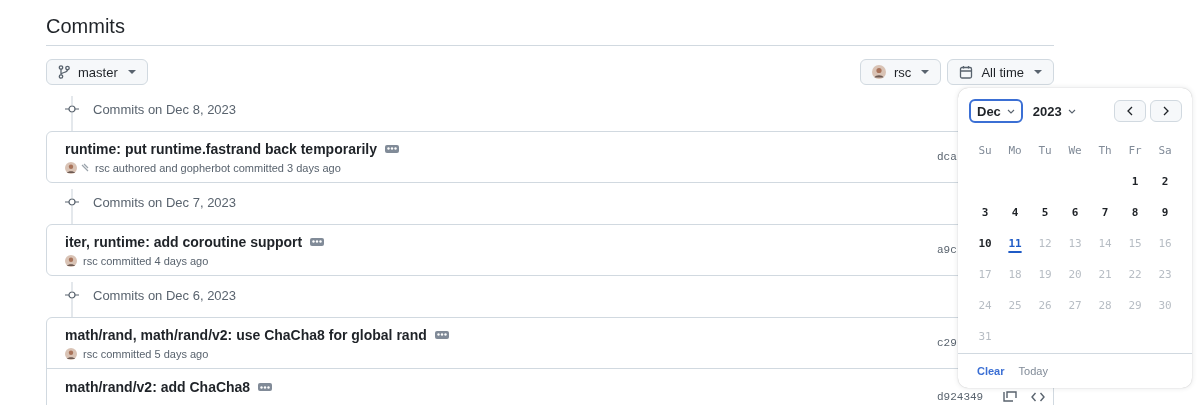 This screenshot has height=405, width=1200. Describe the element at coordinates (158, 387) in the screenshot. I see `commit-message: math/rand/v2: add ChaCha8` at that location.